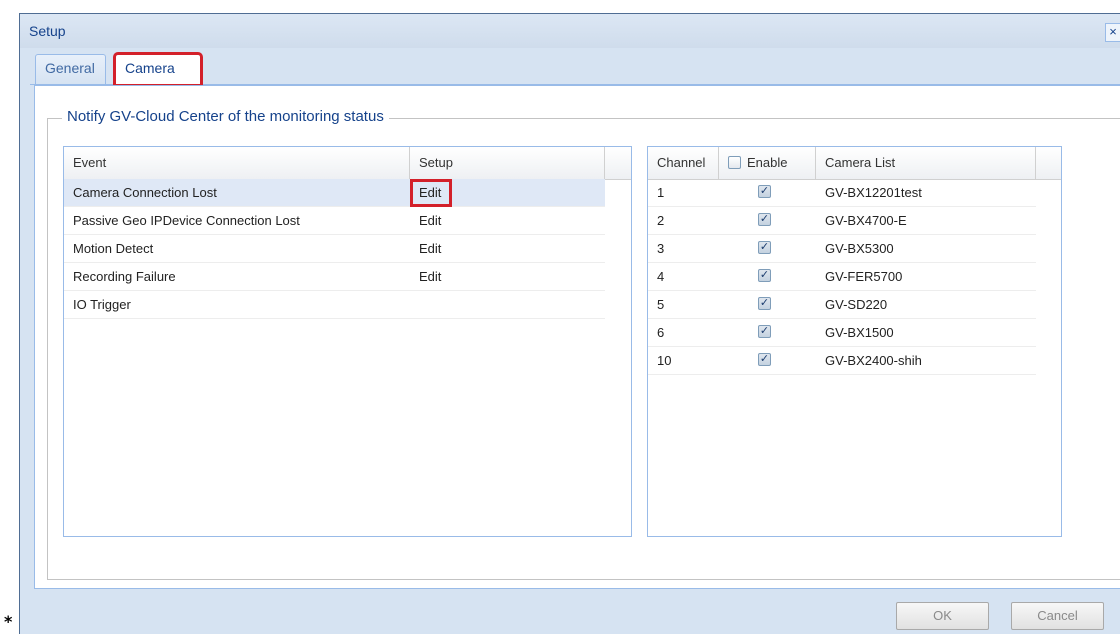 The width and height of the screenshot is (1120, 635). I want to click on dialog-footer: OK Cancel, so click(577, 611).